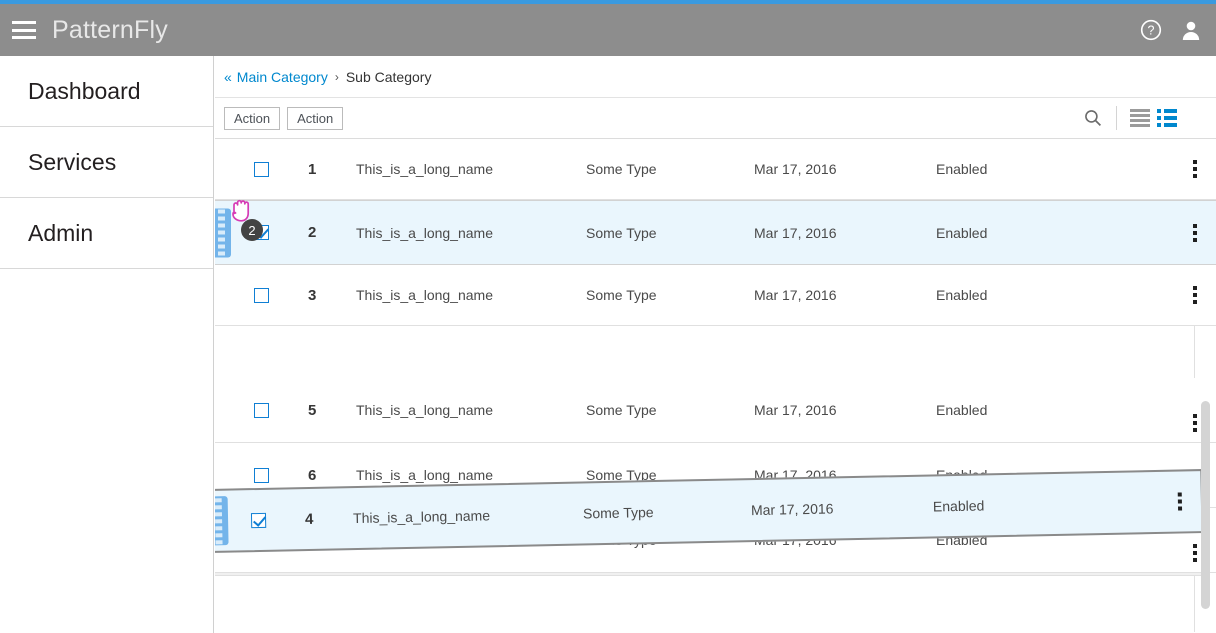 This screenshot has width=1216, height=633. I want to click on breadcrumb-back-icon: «, so click(228, 77).